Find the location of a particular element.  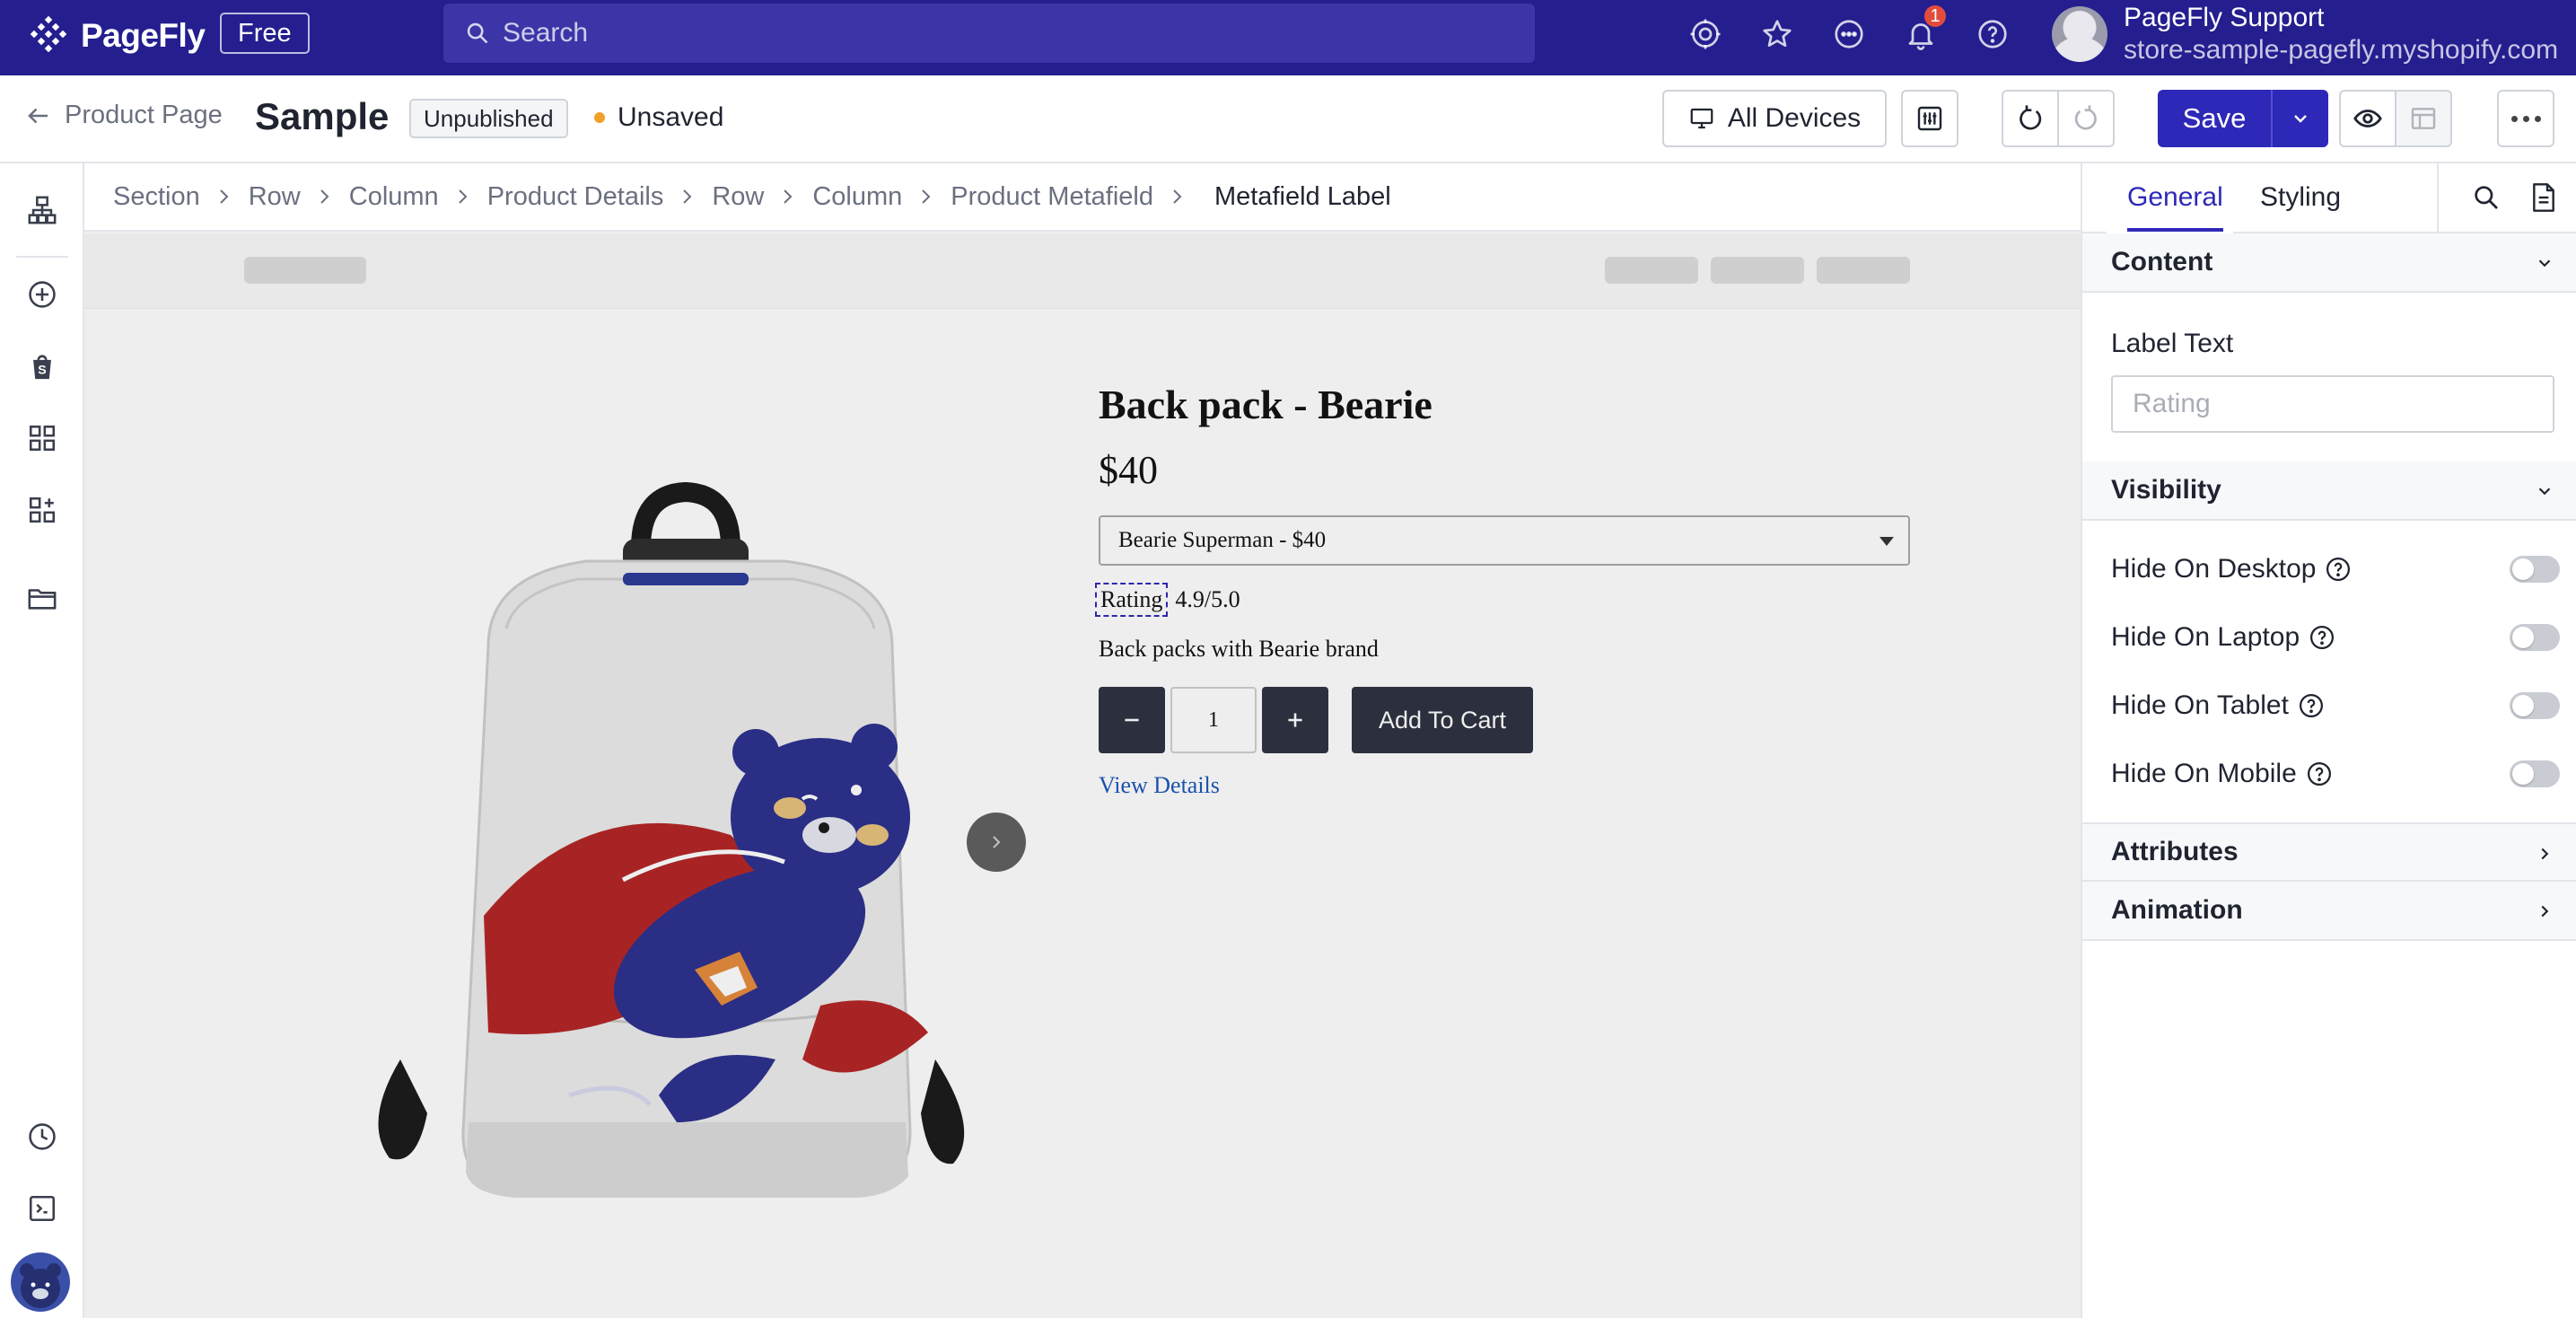

folder-icon is located at coordinates (42, 598).